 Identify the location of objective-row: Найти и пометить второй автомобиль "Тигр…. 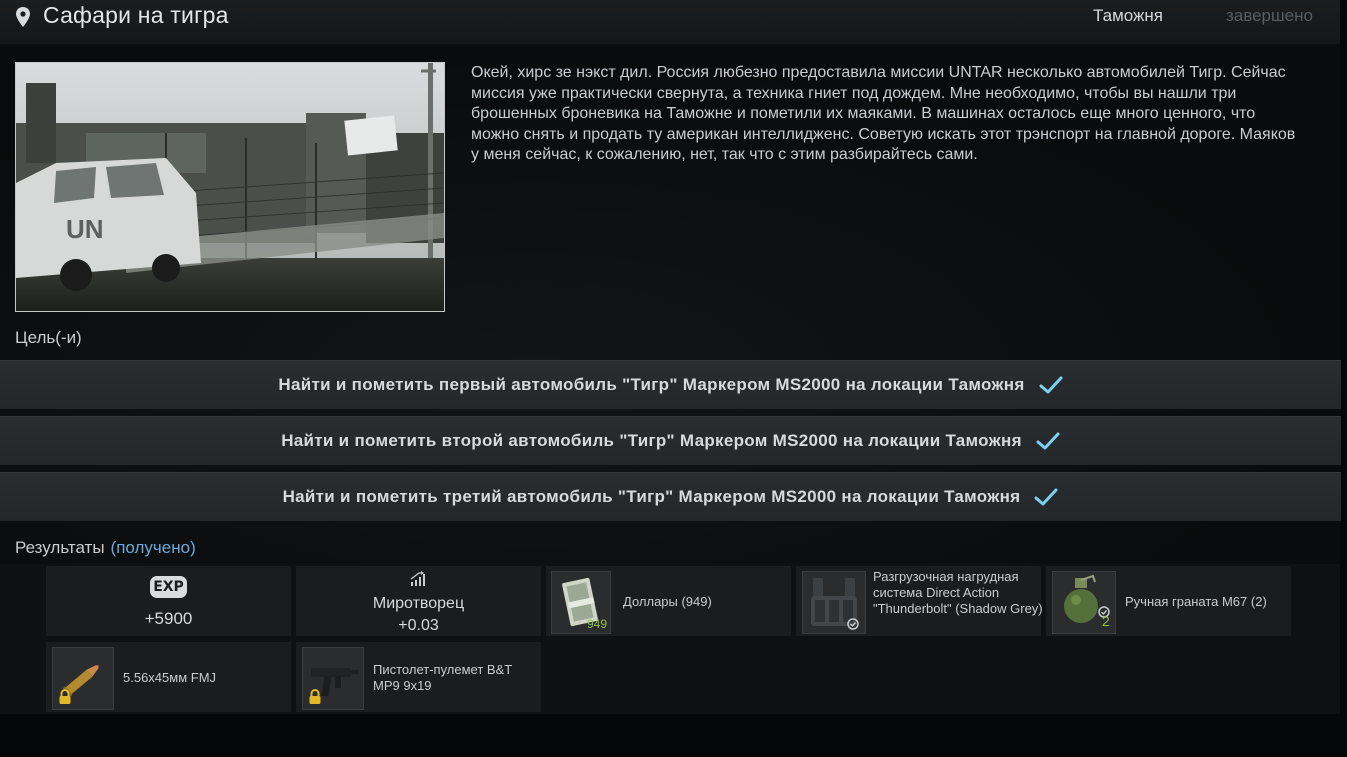
(670, 440).